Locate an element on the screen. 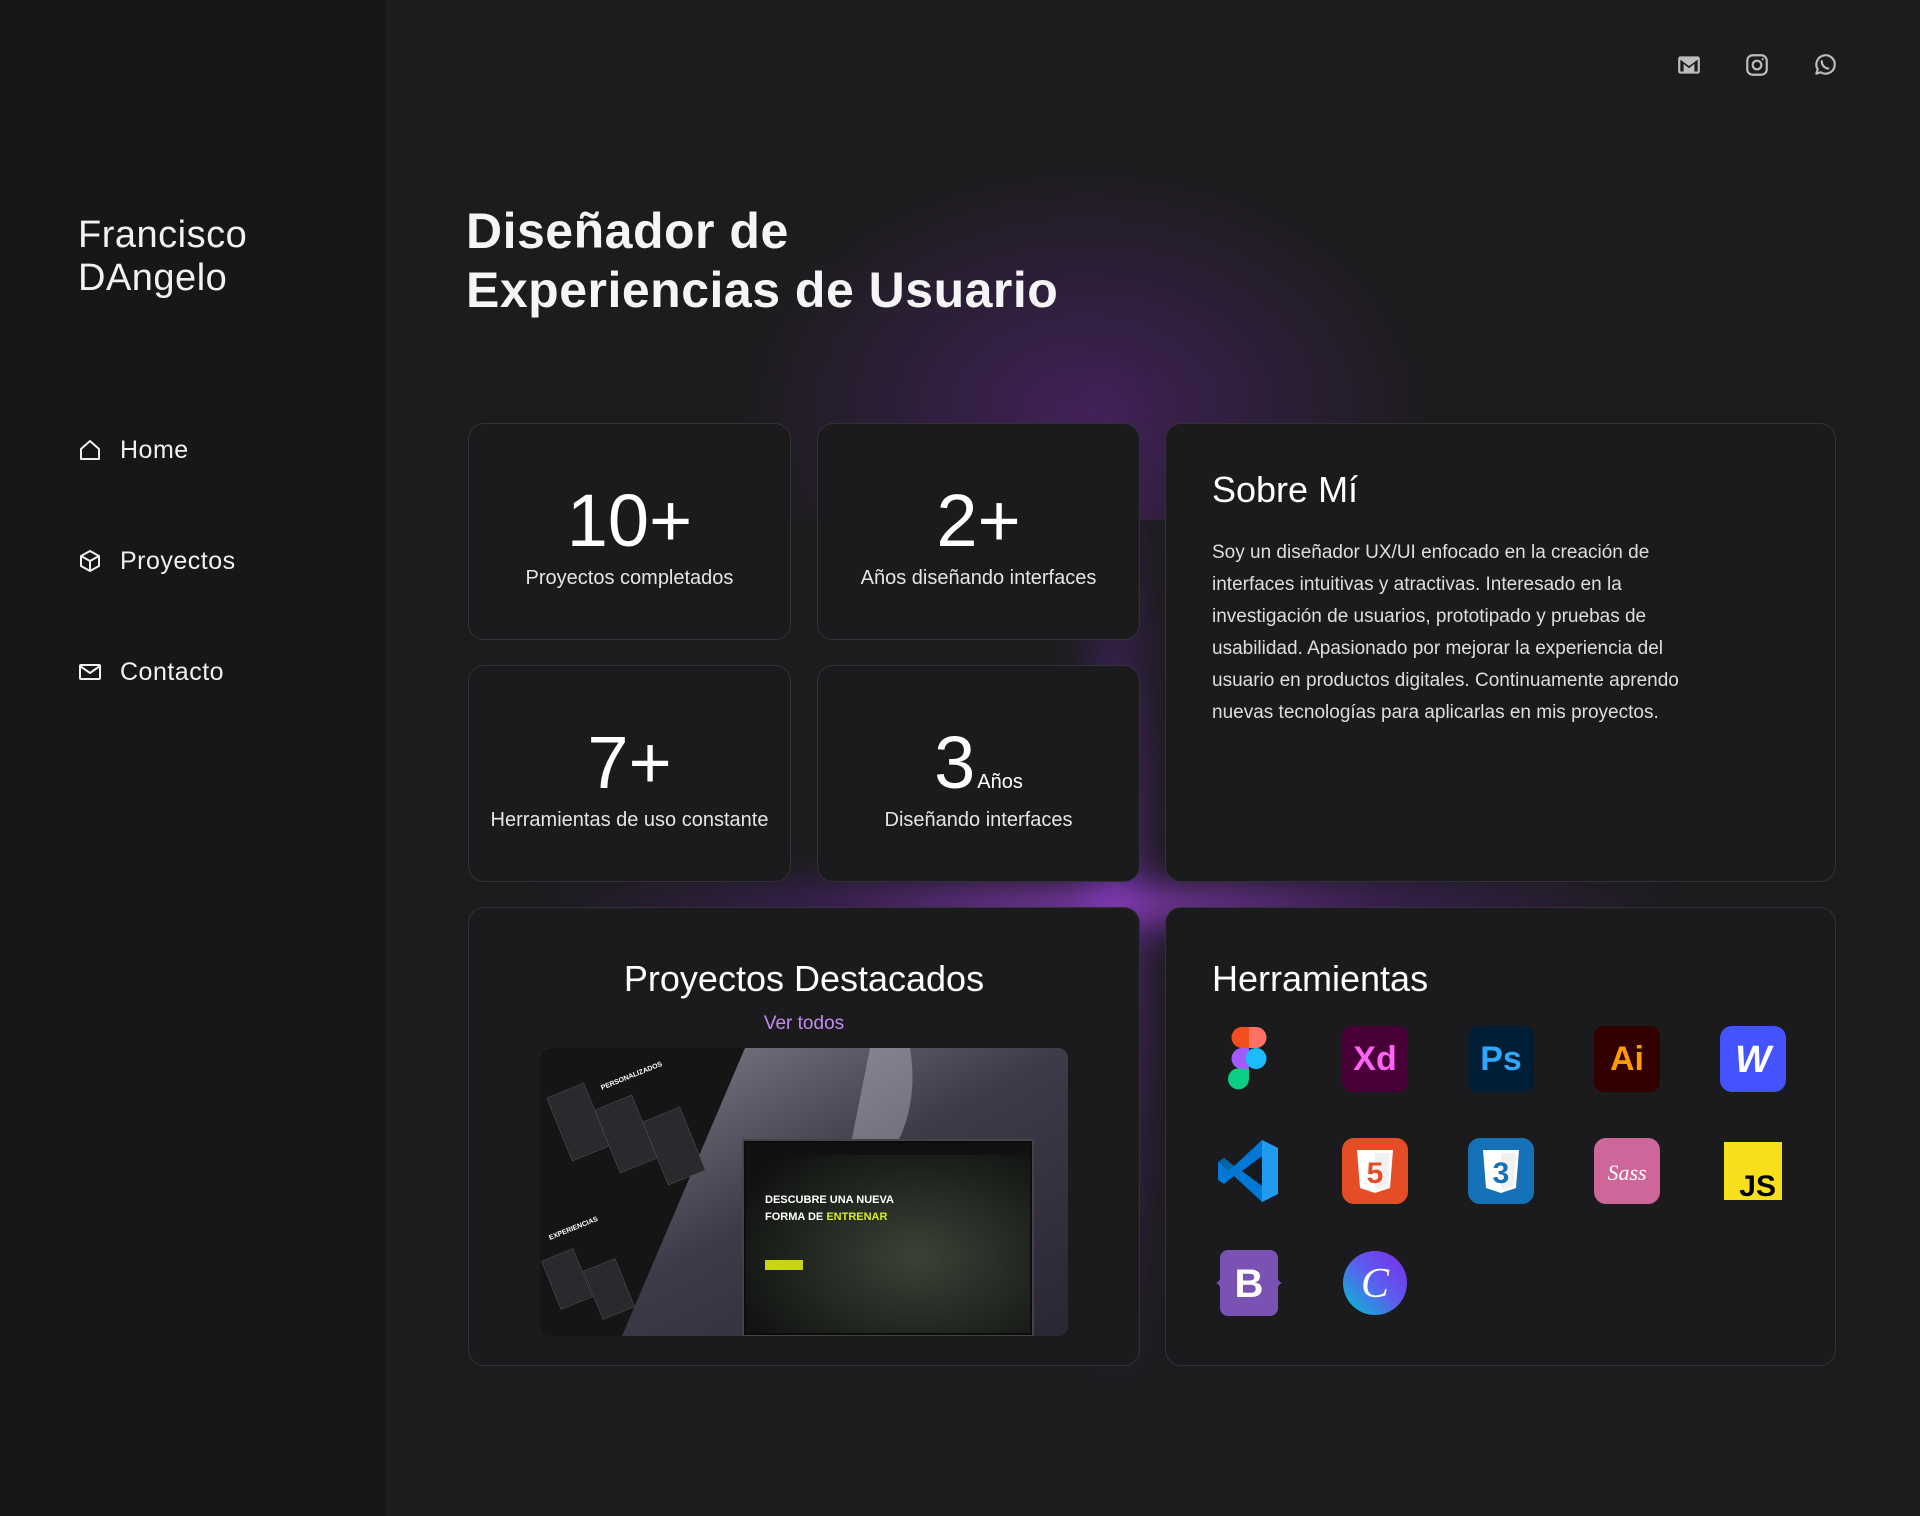 Image resolution: width=1920 pixels, height=1516 pixels. home-icon is located at coordinates (90, 450).